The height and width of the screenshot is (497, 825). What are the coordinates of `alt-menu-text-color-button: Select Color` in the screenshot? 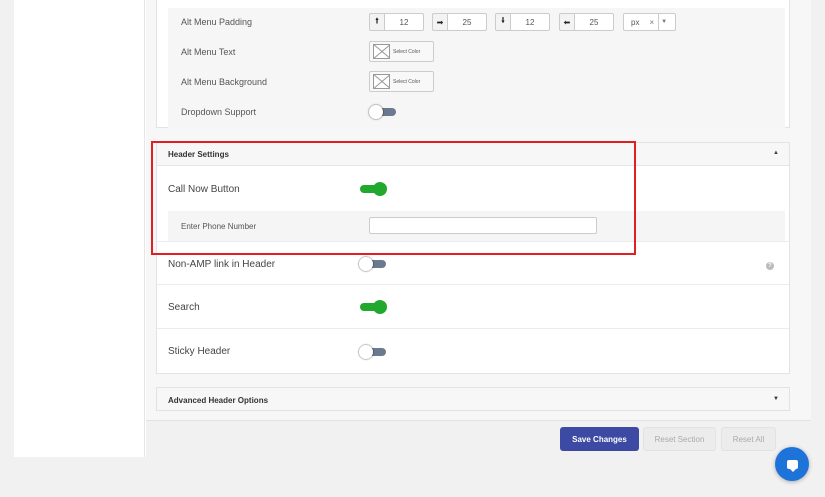 It's located at (401, 51).